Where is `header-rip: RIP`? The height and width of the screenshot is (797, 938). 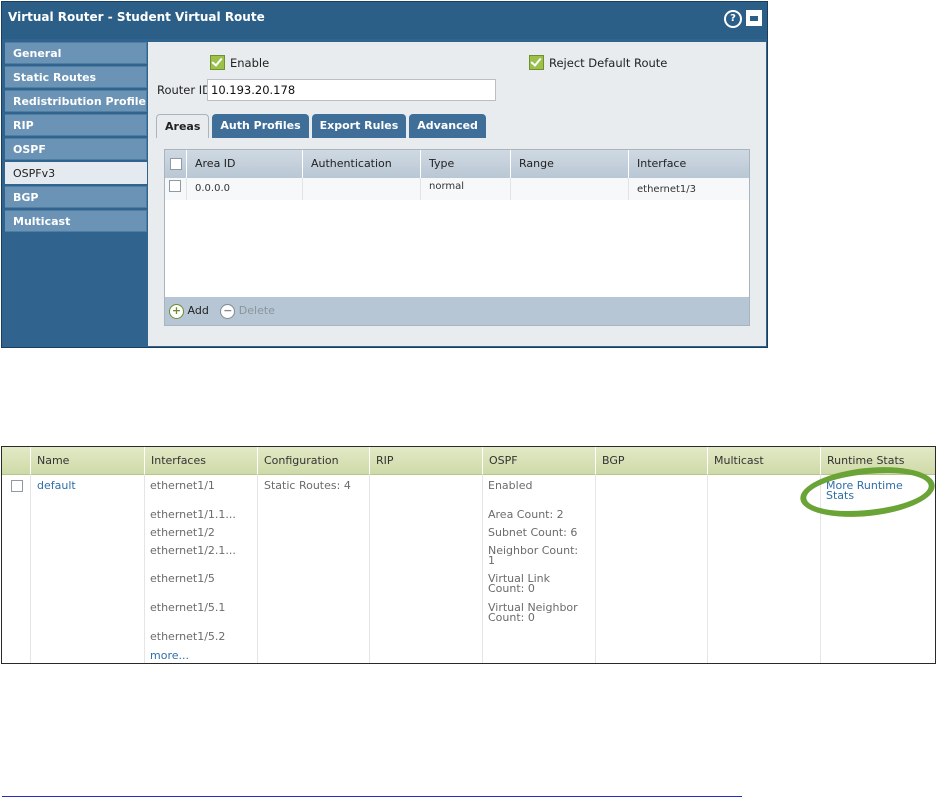
header-rip: RIP is located at coordinates (425, 460).